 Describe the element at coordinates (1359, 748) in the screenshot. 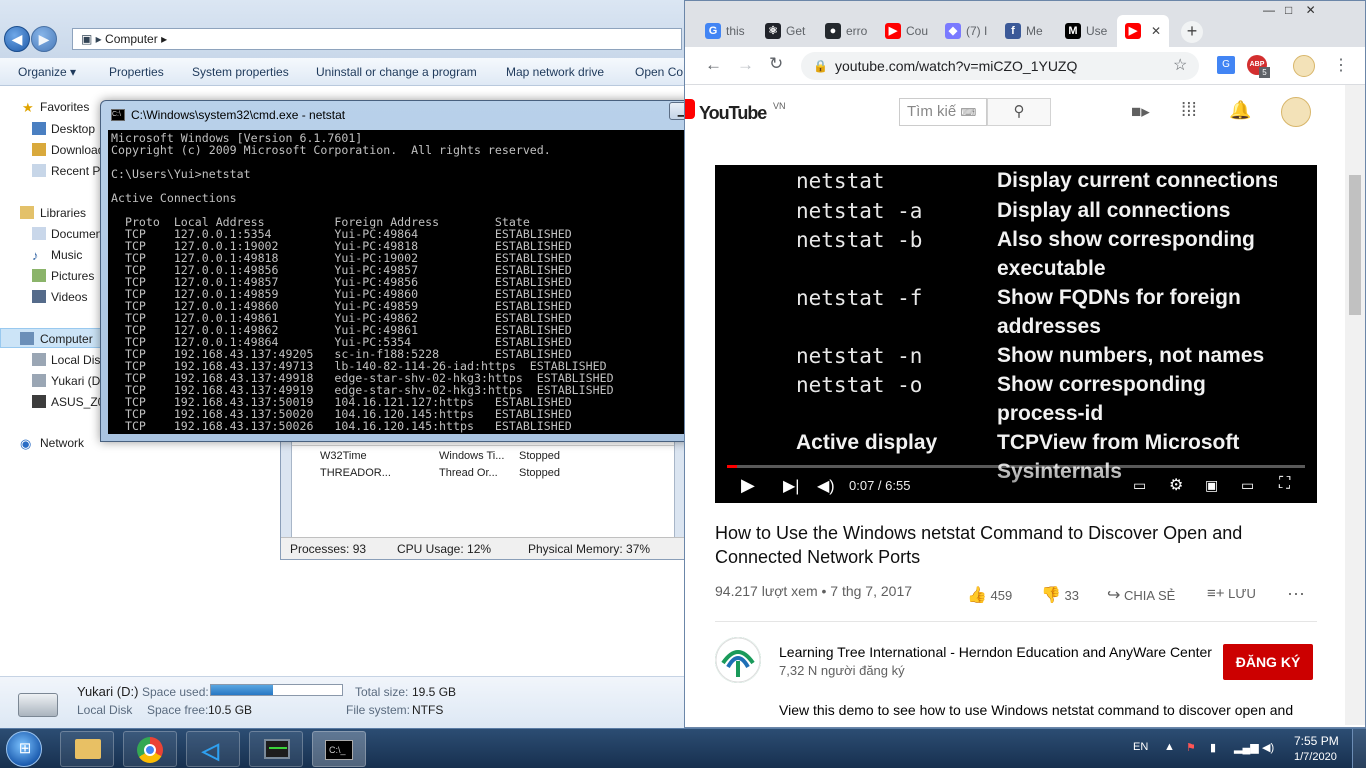

I see `show-desktop-button` at that location.